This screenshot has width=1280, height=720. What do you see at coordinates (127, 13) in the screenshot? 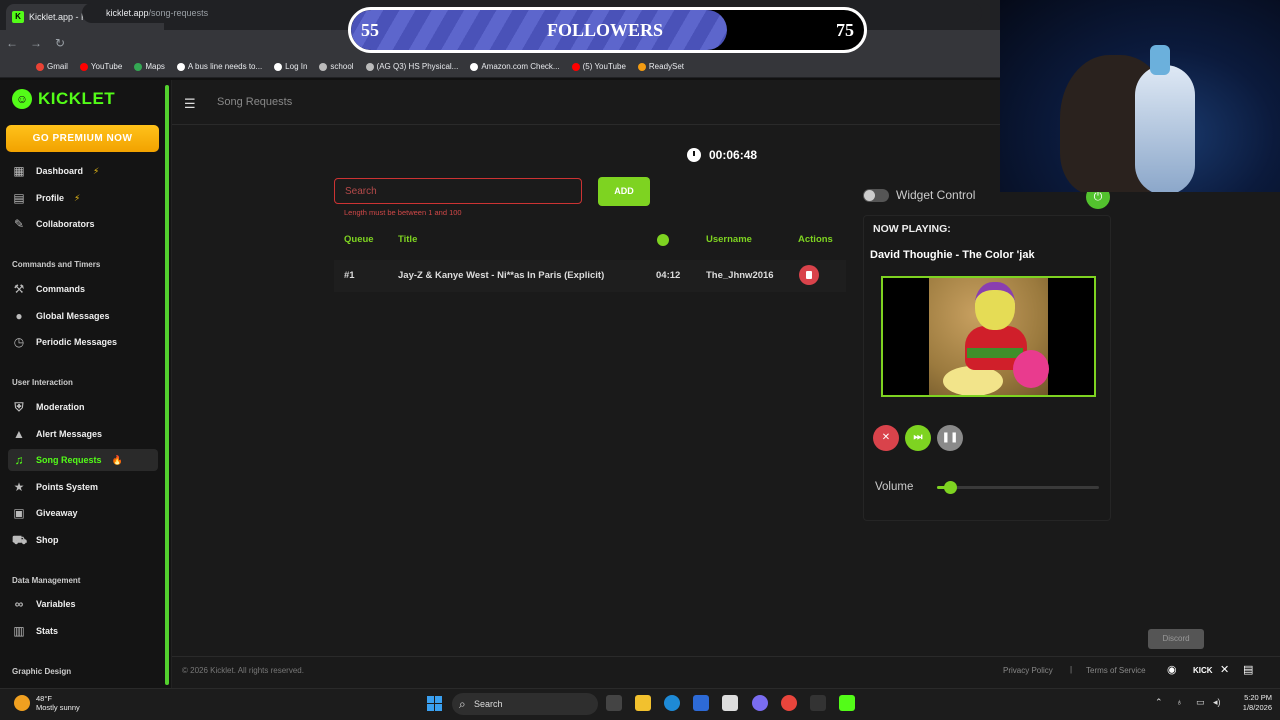
I see `url-host: kicklet.app` at bounding box center [127, 13].